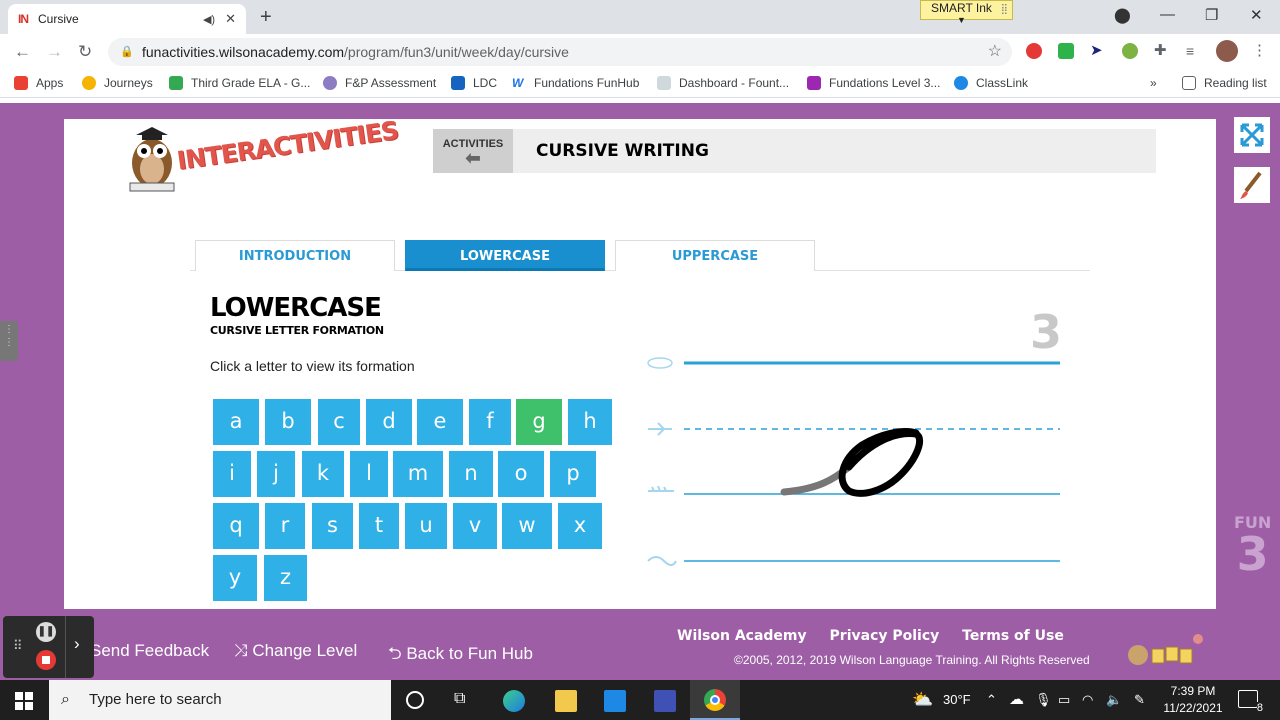 The image size is (1280, 720). What do you see at coordinates (266, 17) in the screenshot?
I see `new-tab-button: +` at bounding box center [266, 17].